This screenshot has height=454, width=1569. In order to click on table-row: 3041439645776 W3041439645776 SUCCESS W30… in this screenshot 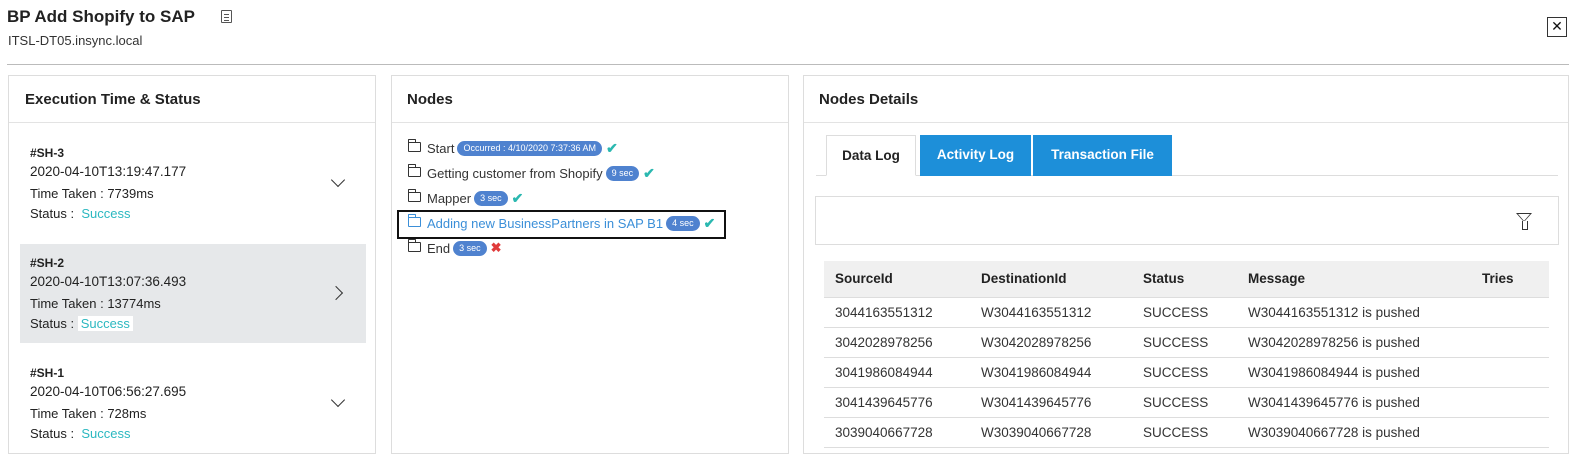, I will do `click(1186, 402)`.